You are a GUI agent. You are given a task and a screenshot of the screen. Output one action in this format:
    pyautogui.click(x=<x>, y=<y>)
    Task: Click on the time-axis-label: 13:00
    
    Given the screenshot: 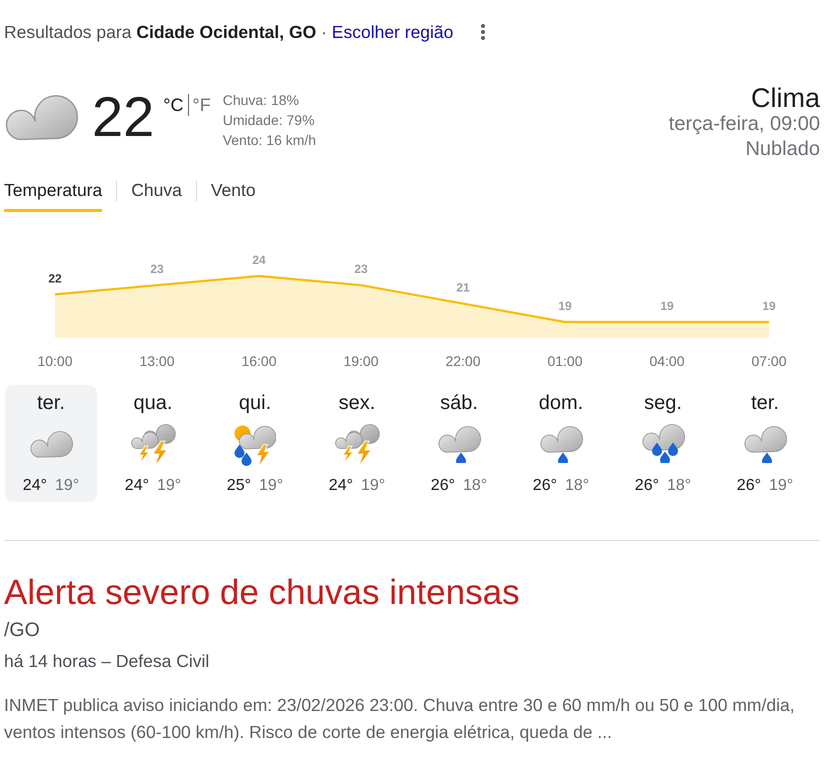 What is the action you would take?
    pyautogui.click(x=157, y=361)
    